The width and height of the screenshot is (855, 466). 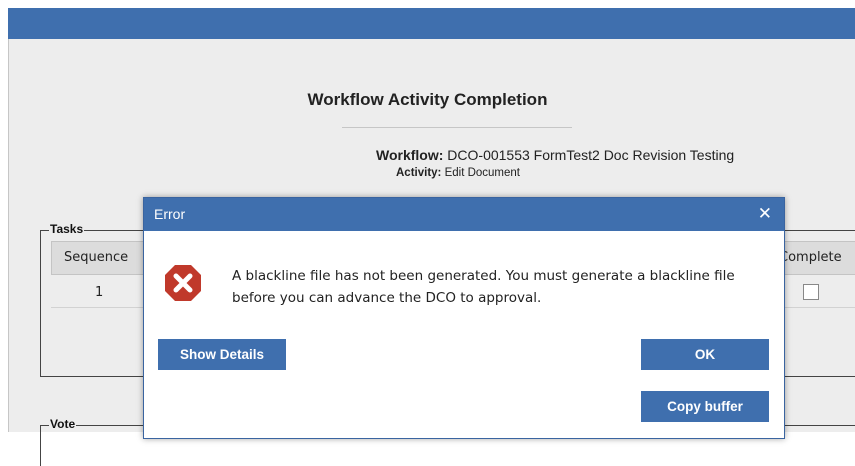 What do you see at coordinates (705, 354) in the screenshot?
I see `ok-button: OK` at bounding box center [705, 354].